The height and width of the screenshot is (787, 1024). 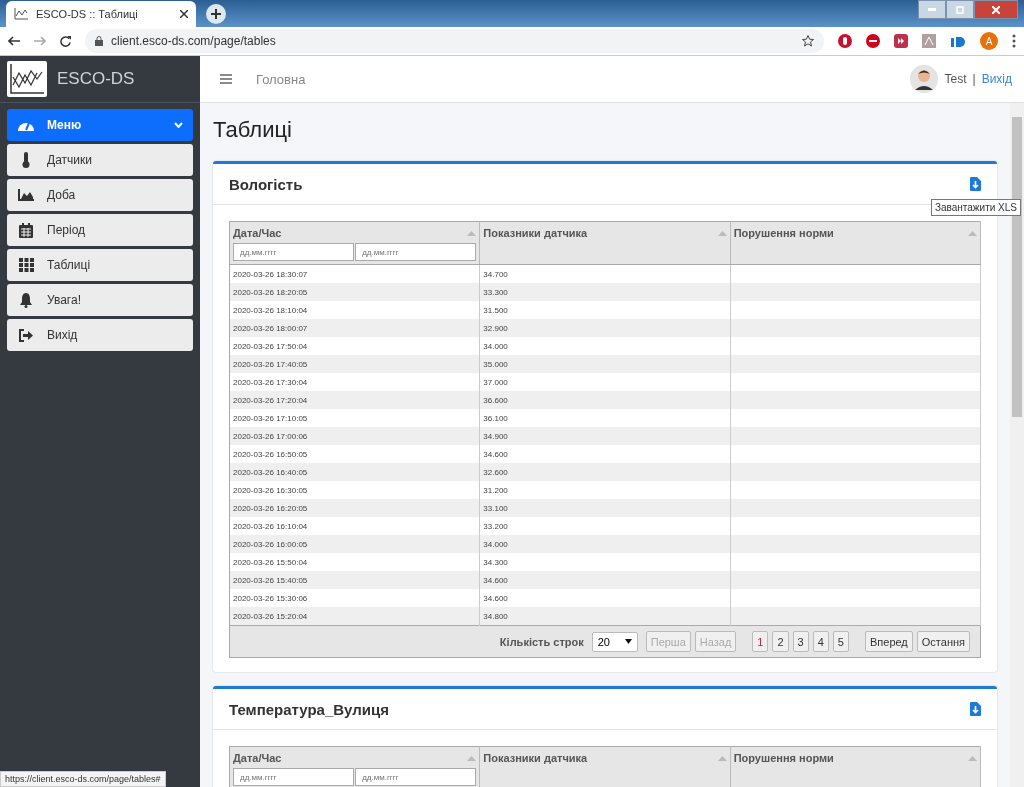 I want to click on page-button: 5, so click(x=840, y=641).